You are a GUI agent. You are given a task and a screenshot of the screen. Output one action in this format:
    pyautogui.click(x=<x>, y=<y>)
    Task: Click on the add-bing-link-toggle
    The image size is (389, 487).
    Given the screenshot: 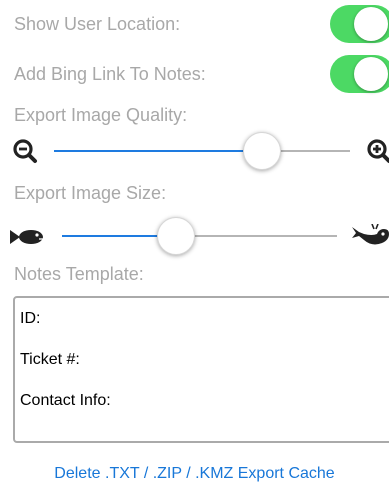 What is the action you would take?
    pyautogui.click(x=359, y=74)
    